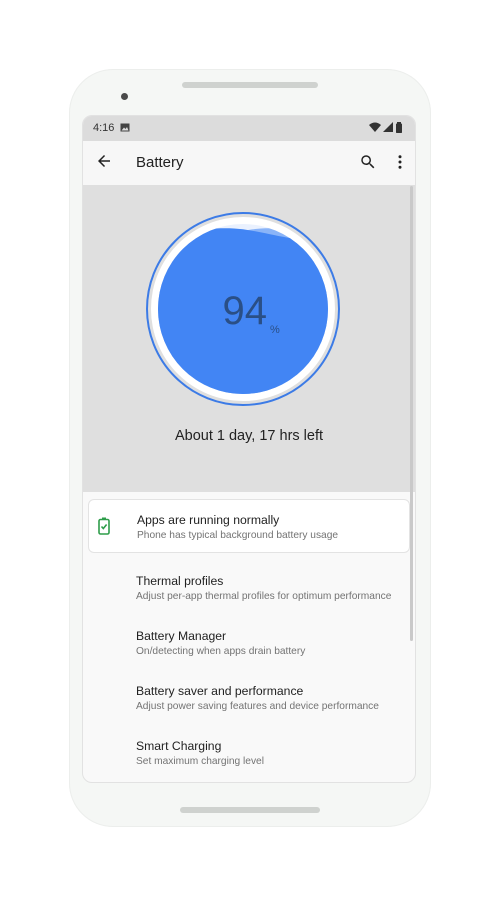  Describe the element at coordinates (180, 581) in the screenshot. I see `list-item-title: Thermal profiles` at that location.